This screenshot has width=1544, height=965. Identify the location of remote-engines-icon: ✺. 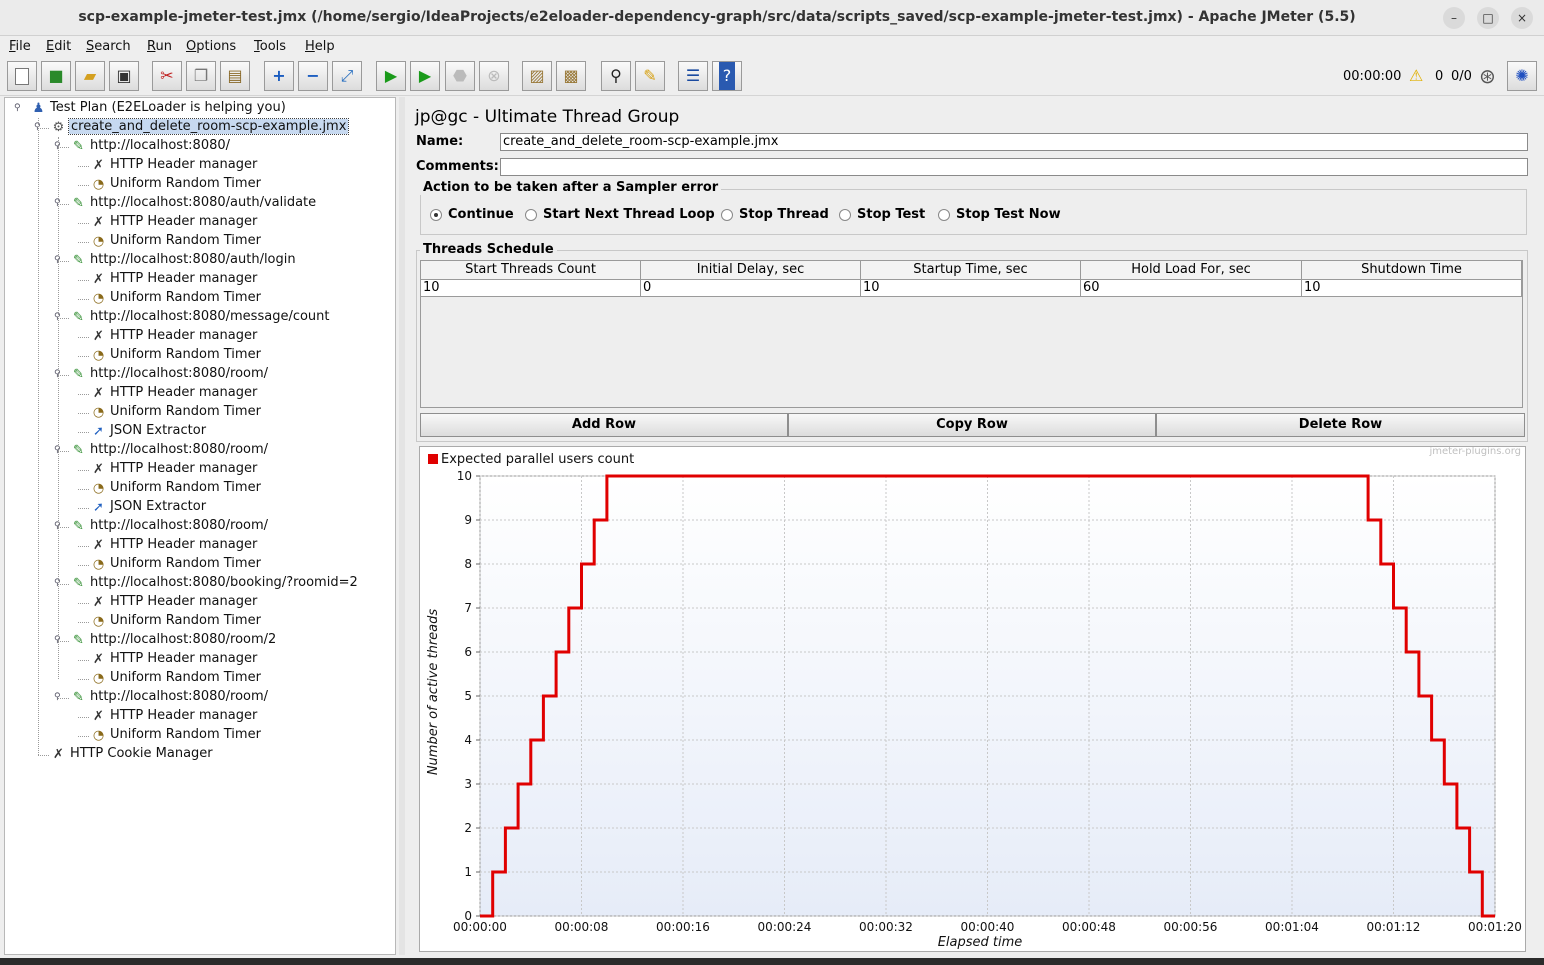
(1522, 76).